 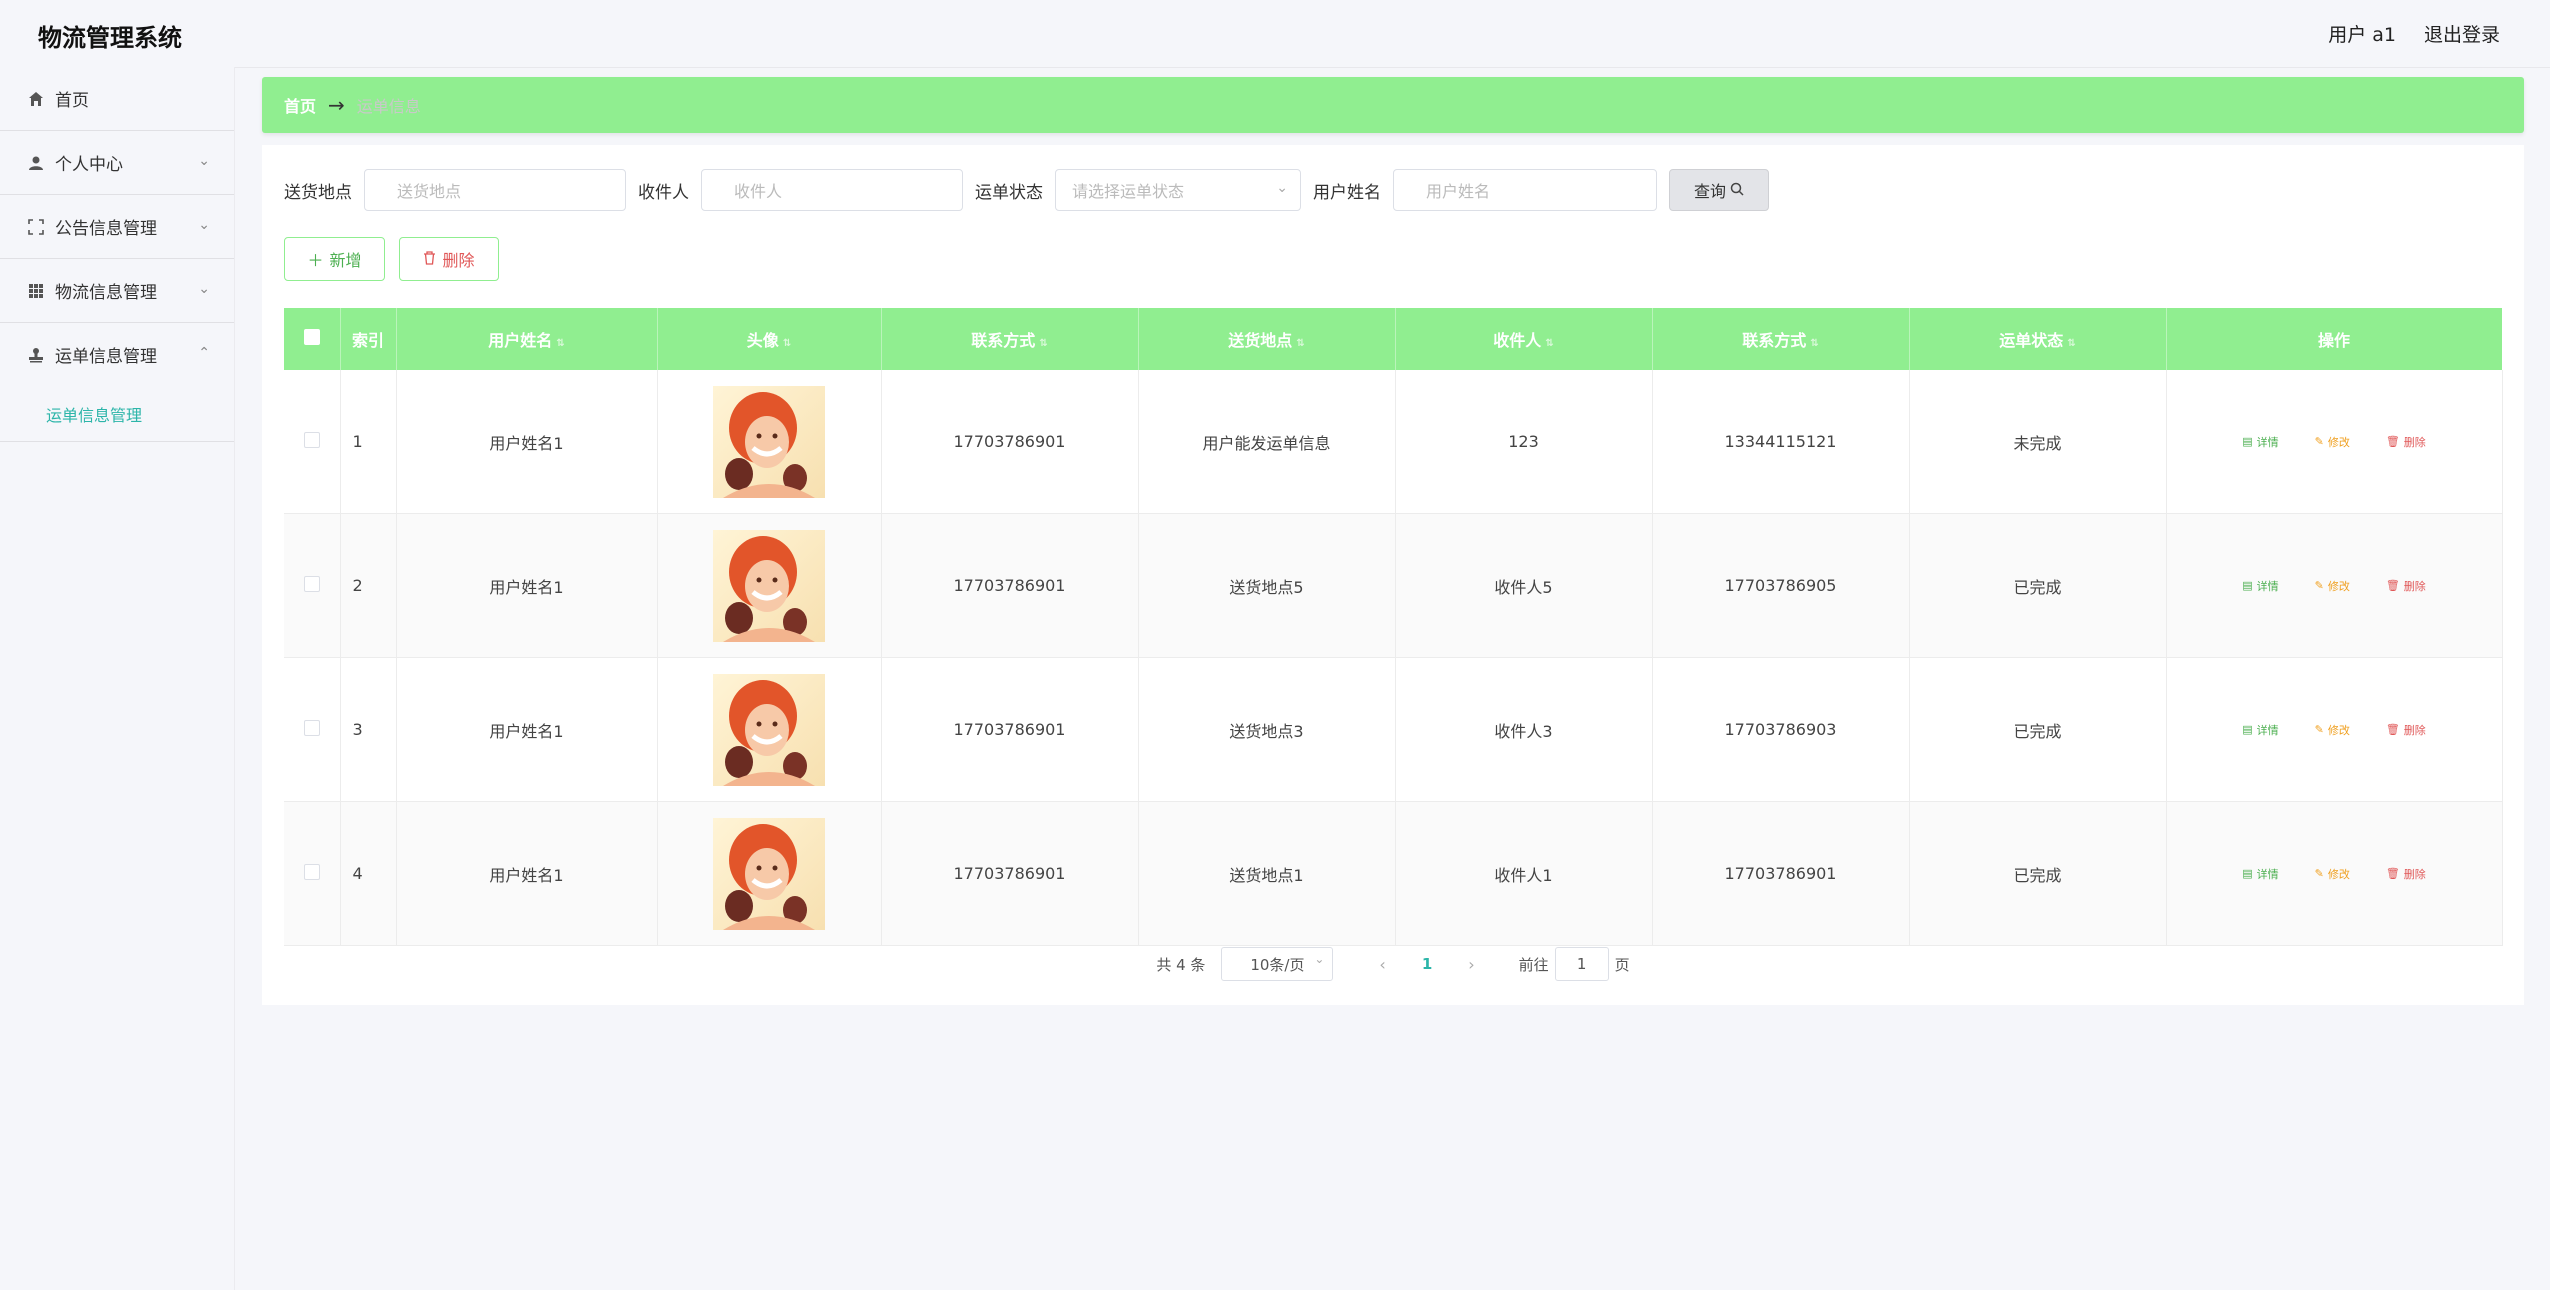 What do you see at coordinates (2319, 585) in the screenshot?
I see `pencil-icon: ✎` at bounding box center [2319, 585].